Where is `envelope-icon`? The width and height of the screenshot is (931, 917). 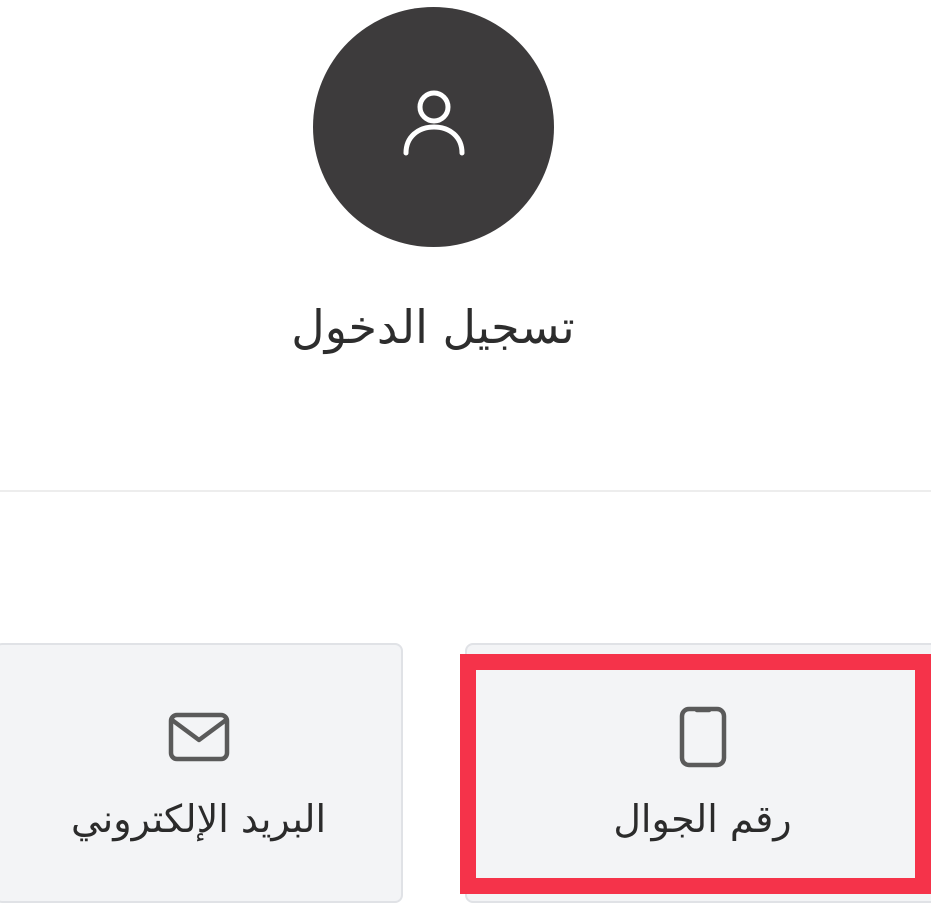 envelope-icon is located at coordinates (199, 737).